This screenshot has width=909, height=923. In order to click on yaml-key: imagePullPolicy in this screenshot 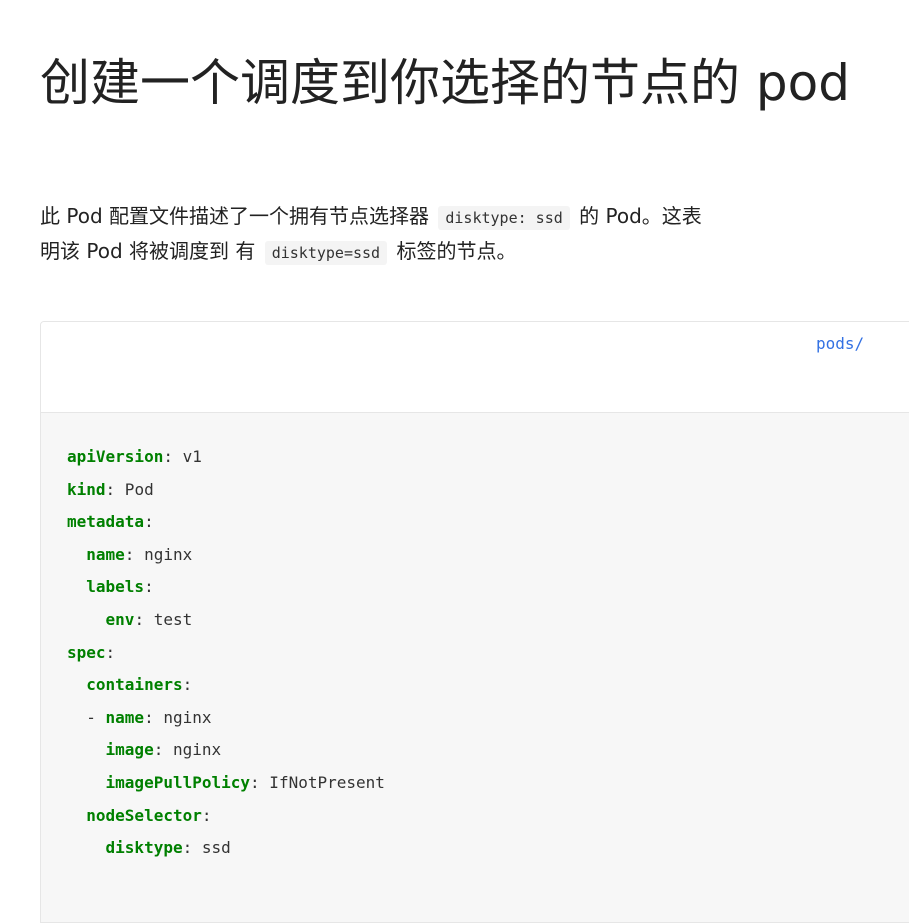, I will do `click(178, 782)`.